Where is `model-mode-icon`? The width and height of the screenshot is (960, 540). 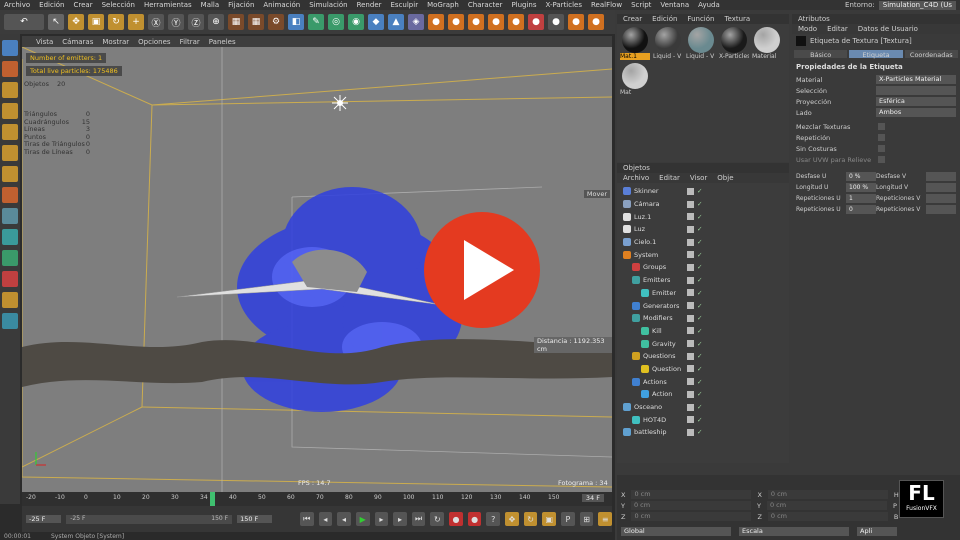
model-mode-icon is located at coordinates (10, 48).